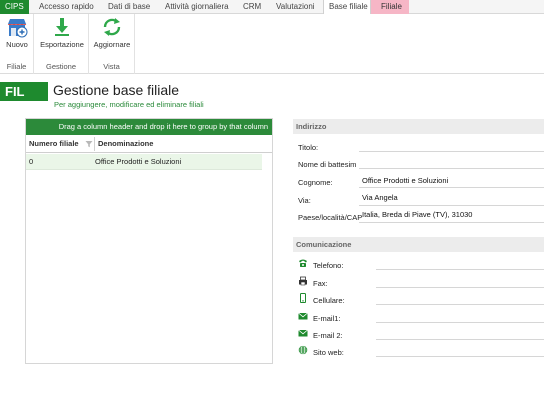 Image resolution: width=544 pixels, height=419 pixels. I want to click on via-field, so click(451, 205).